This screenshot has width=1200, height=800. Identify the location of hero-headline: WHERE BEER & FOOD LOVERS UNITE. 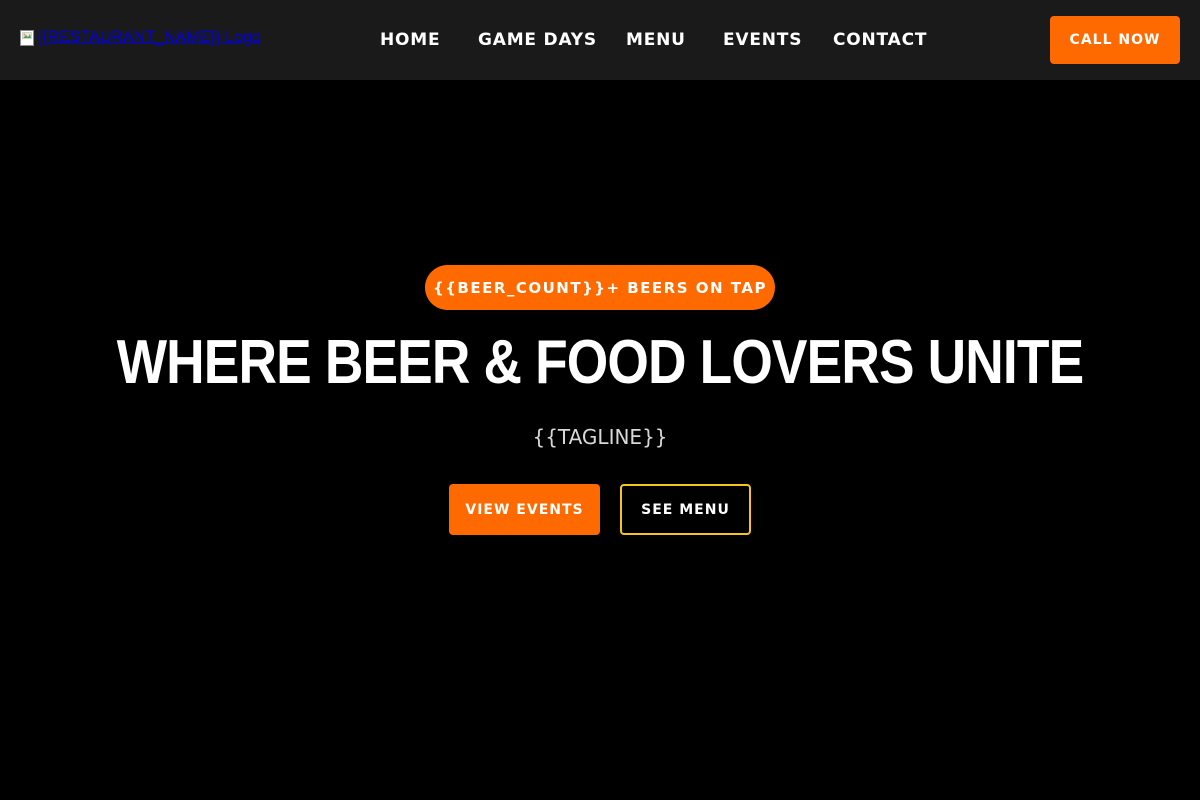
(600, 362).